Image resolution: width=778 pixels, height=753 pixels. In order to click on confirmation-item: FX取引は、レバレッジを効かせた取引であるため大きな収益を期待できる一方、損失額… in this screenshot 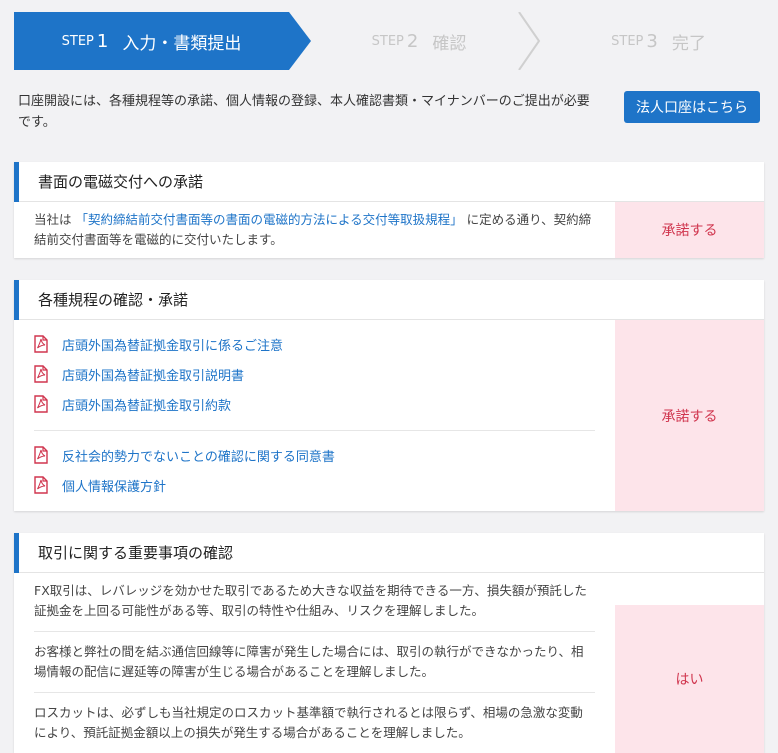, I will do `click(310, 600)`.